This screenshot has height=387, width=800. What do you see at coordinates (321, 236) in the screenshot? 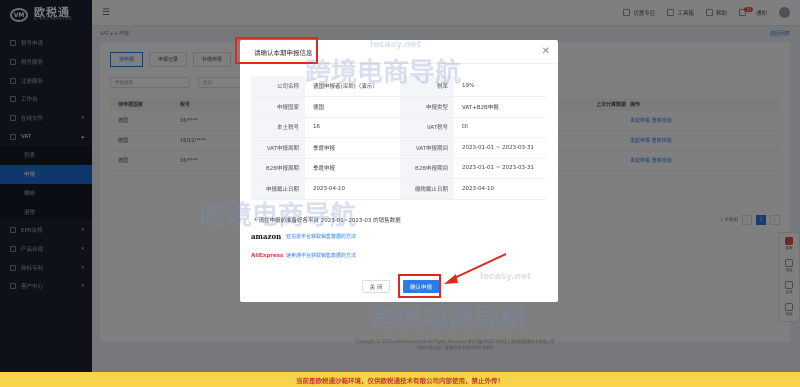
I see `amazon-guide-link: 亚马逊平台获取销售数据的方法` at bounding box center [321, 236].